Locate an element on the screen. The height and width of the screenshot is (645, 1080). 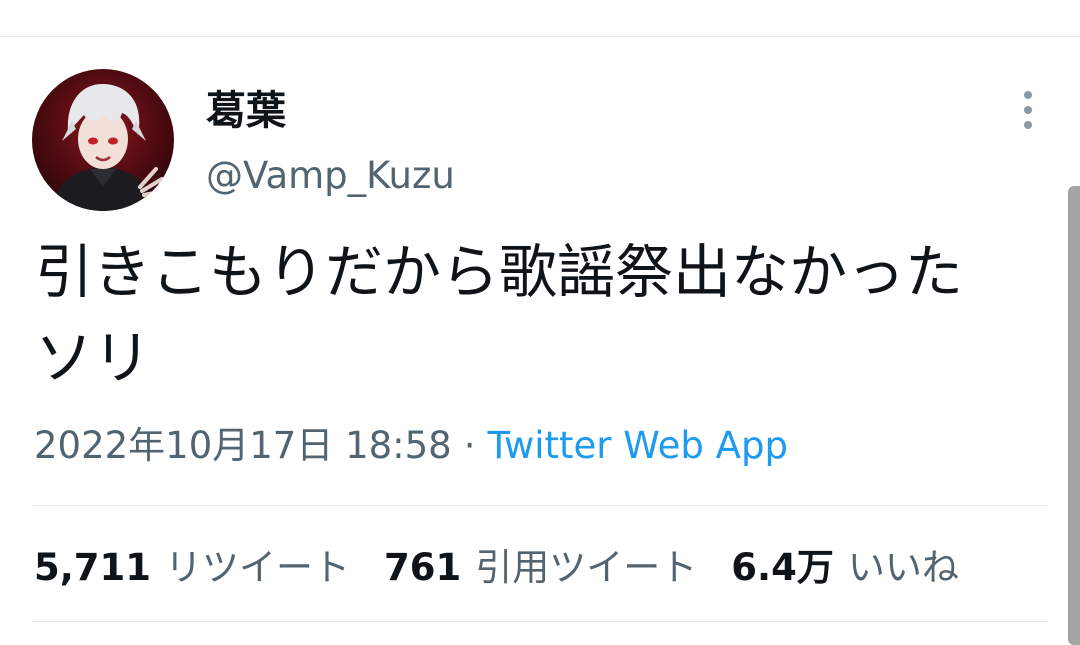
tweet-source-link: Twitter Web App is located at coordinates (637, 445).